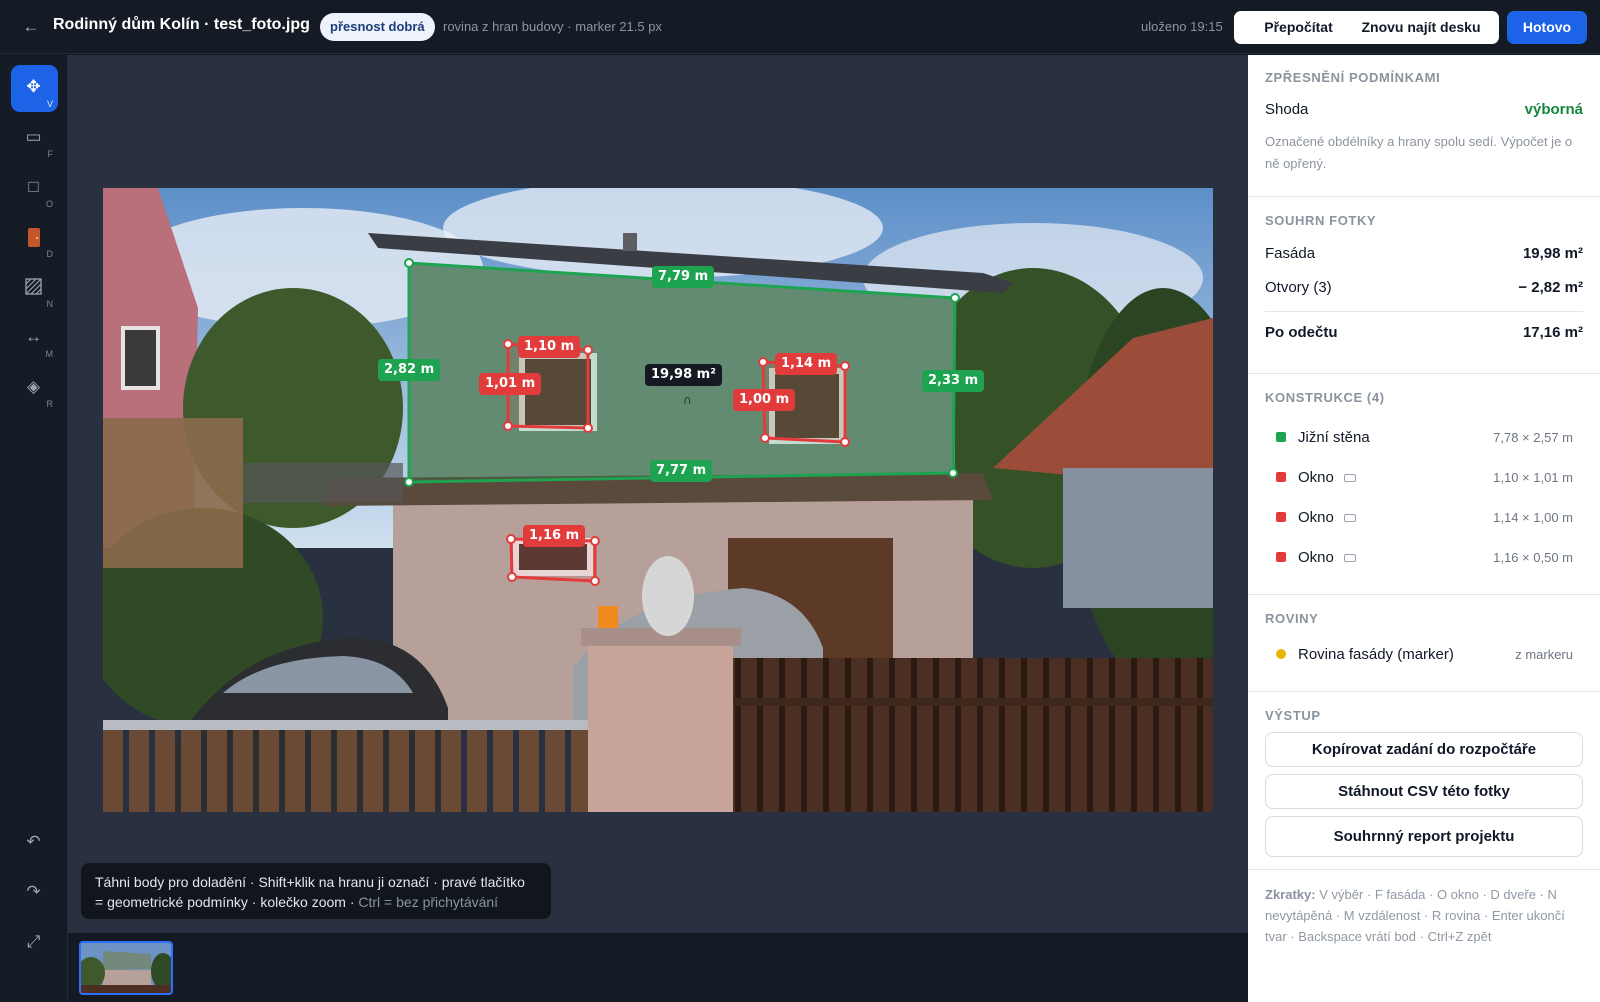 The height and width of the screenshot is (1002, 1600). Describe the element at coordinates (1293, 715) in the screenshot. I see `output-heading: VÝSTUP` at that location.